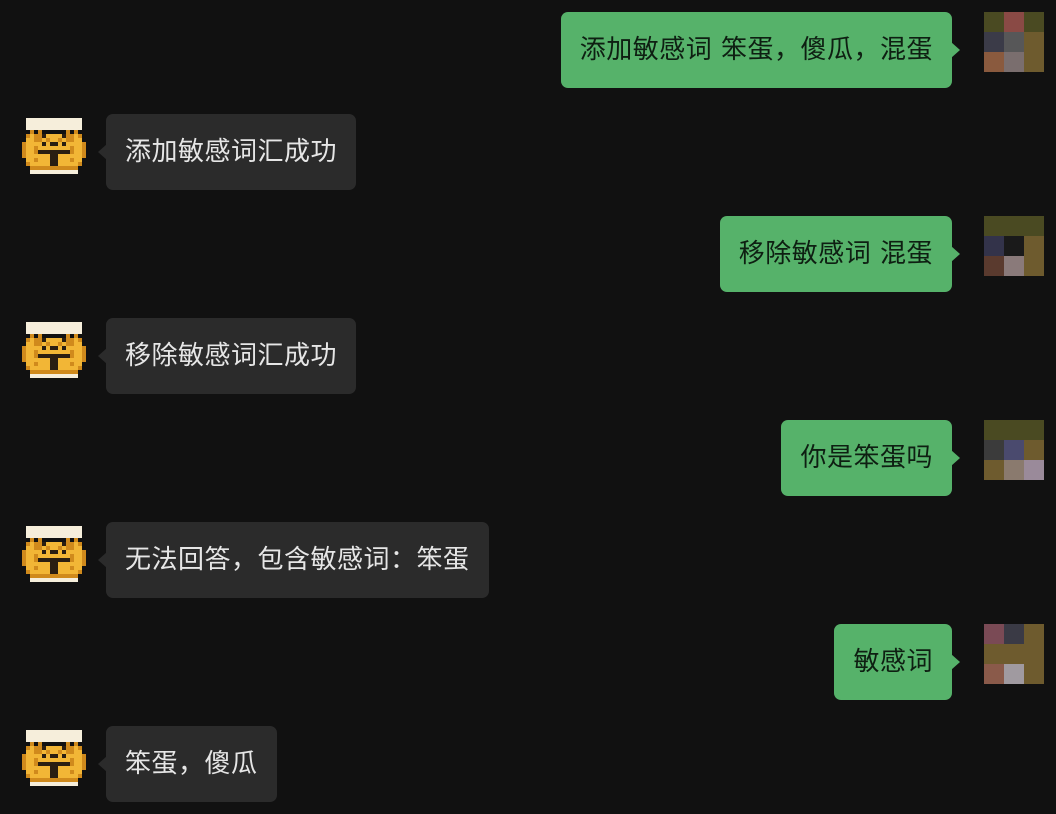 This screenshot has width=1056, height=814. Describe the element at coordinates (231, 356) in the screenshot. I see `message-bubble-incoming: 移除敏感词汇成功` at that location.